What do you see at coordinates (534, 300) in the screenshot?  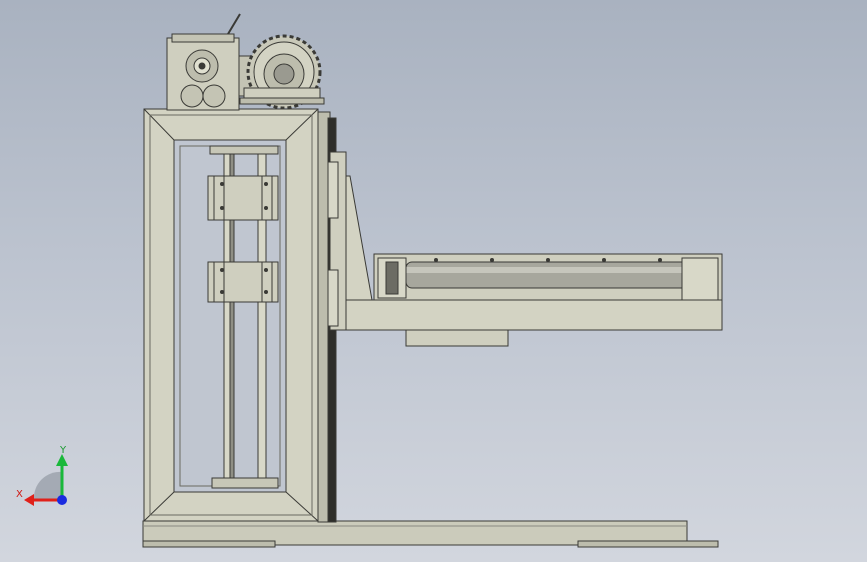 I see `conveyor-arm` at bounding box center [534, 300].